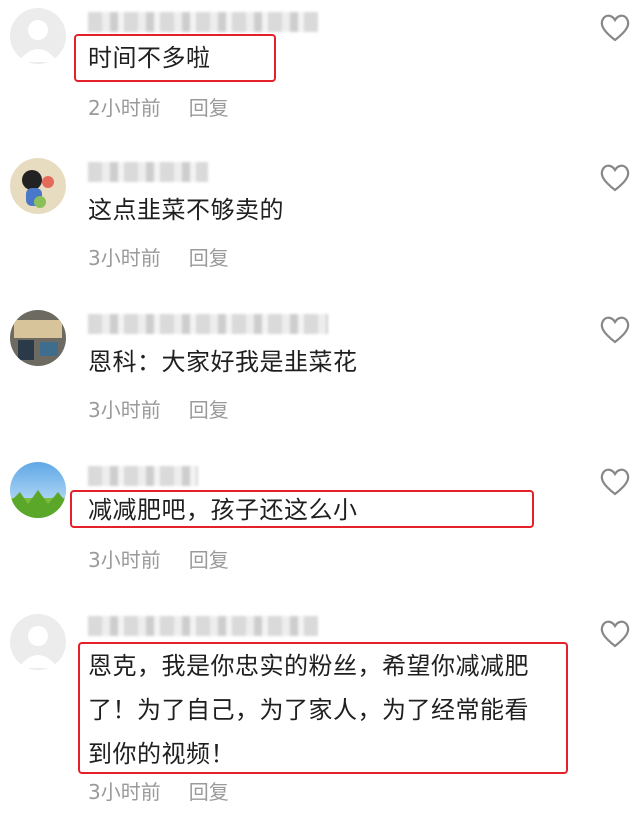 The image size is (640, 825). I want to click on room-photo-avatar-icon, so click(38, 338).